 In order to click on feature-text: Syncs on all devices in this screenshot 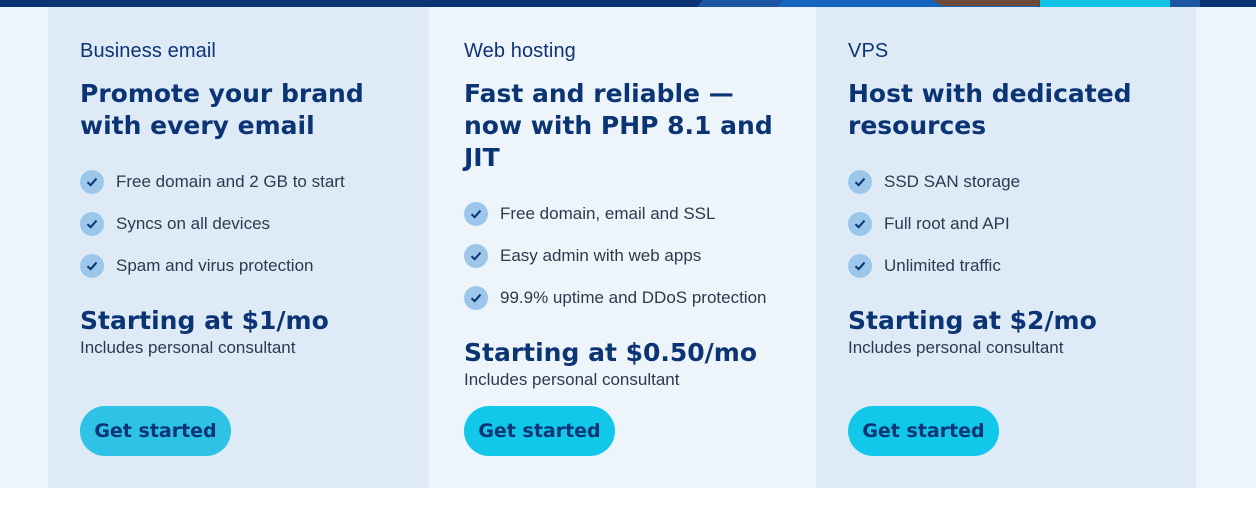, I will do `click(193, 223)`.